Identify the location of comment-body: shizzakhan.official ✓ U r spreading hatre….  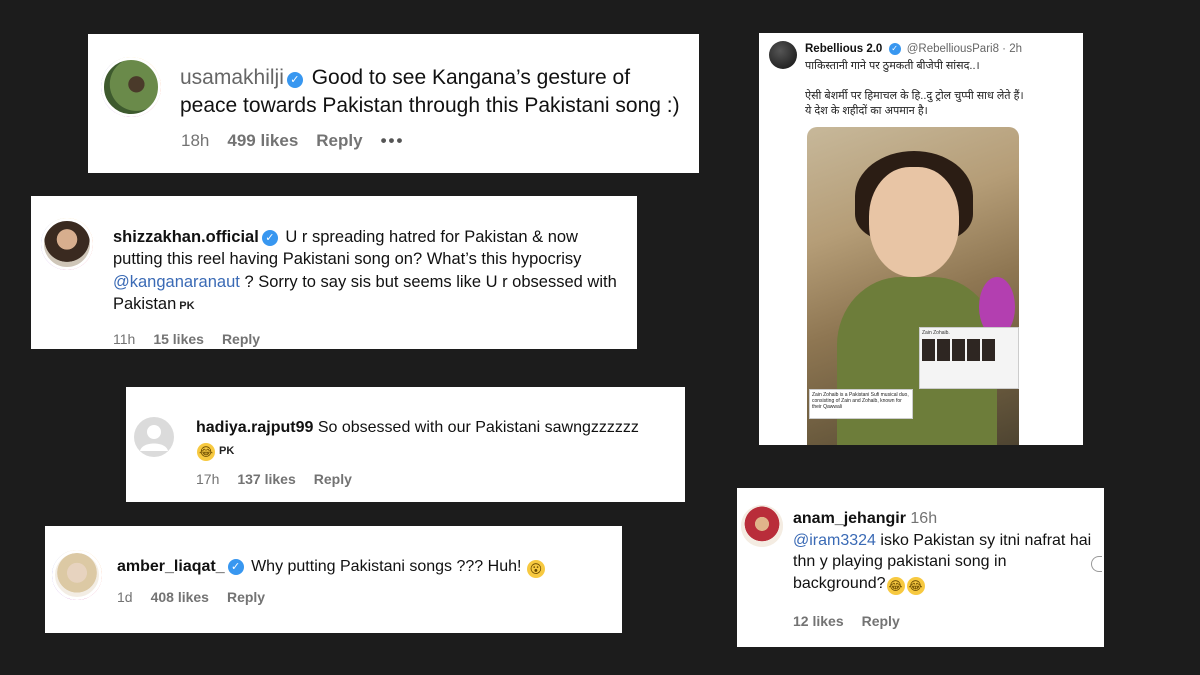
(368, 270).